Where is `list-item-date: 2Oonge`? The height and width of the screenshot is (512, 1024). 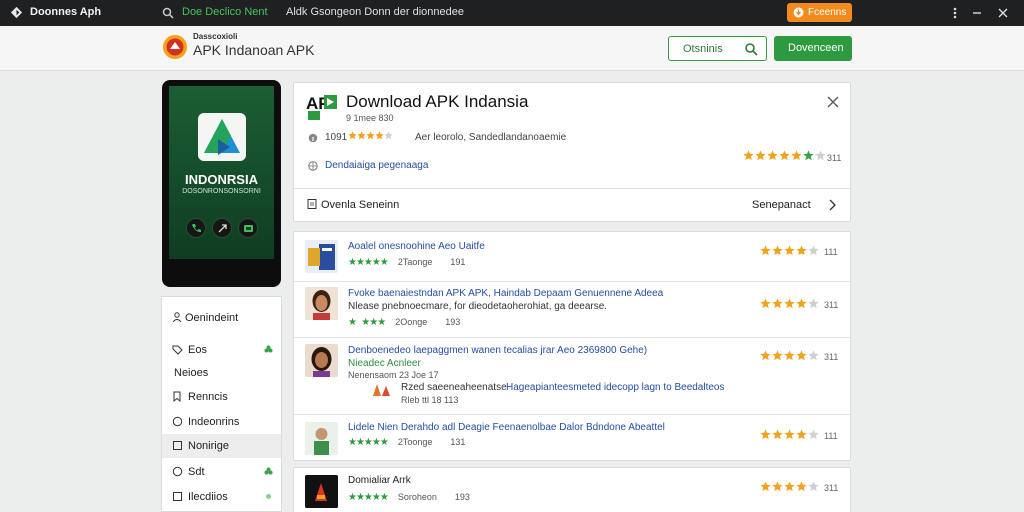
list-item-date: 2Oonge is located at coordinates (411, 322).